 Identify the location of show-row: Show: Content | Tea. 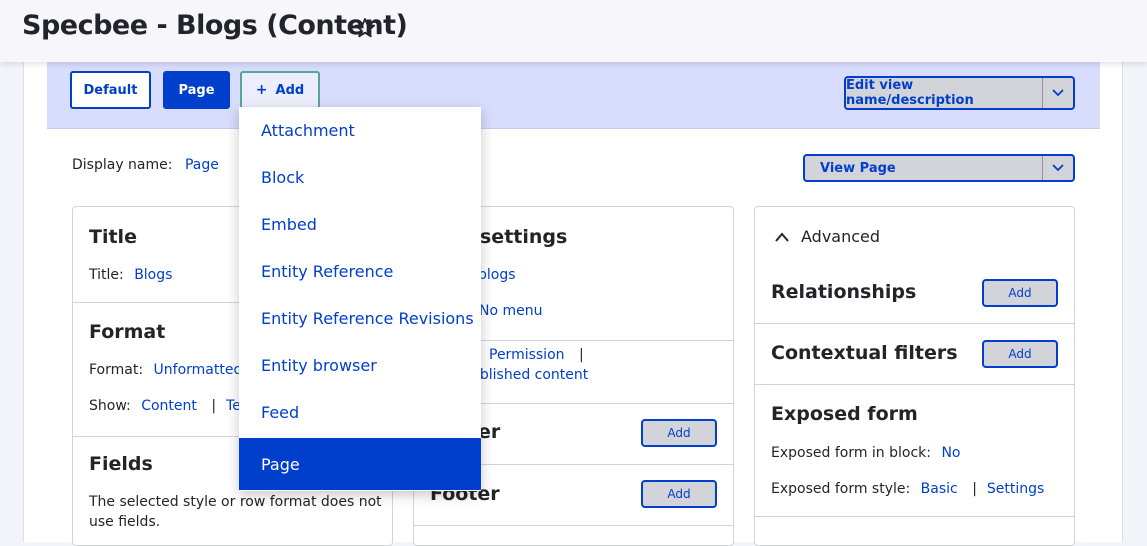
(169, 406).